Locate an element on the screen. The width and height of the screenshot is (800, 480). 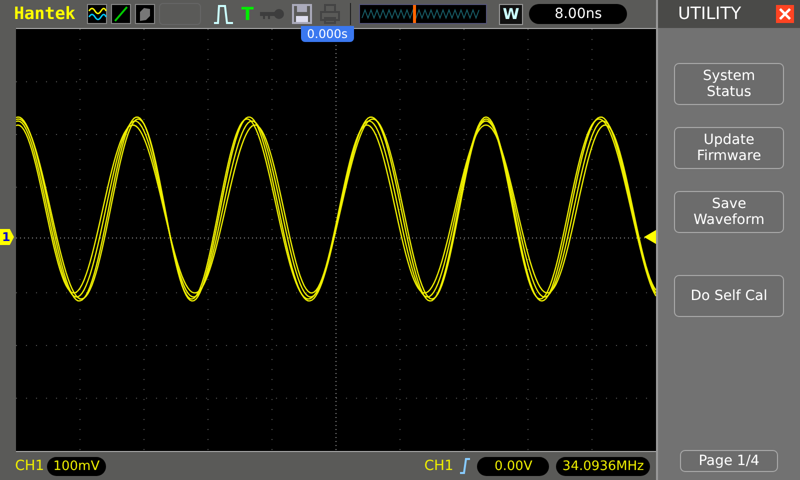
persistence-icon is located at coordinates (145, 14).